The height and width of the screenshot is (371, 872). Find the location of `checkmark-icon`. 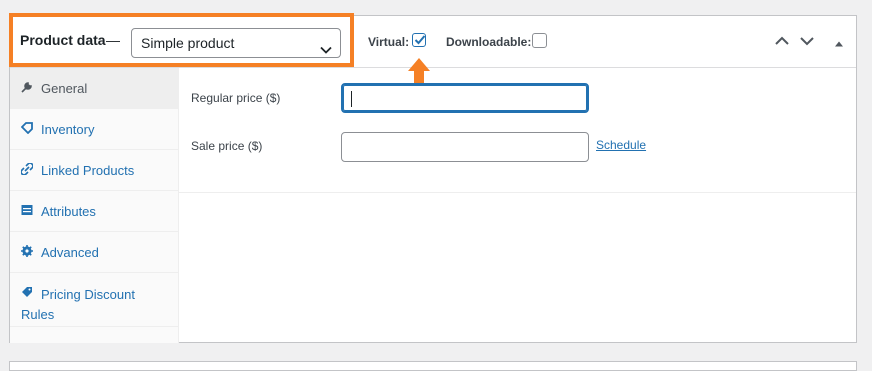

checkmark-icon is located at coordinates (420, 40).